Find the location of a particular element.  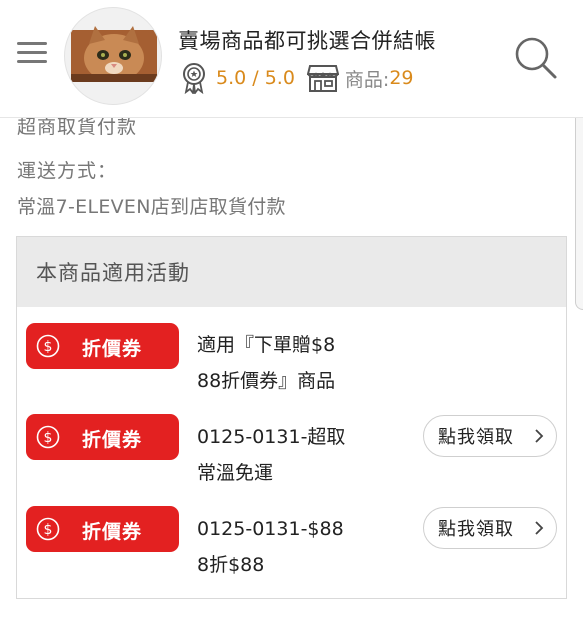

goods-count-label: 商品: is located at coordinates (367, 79).